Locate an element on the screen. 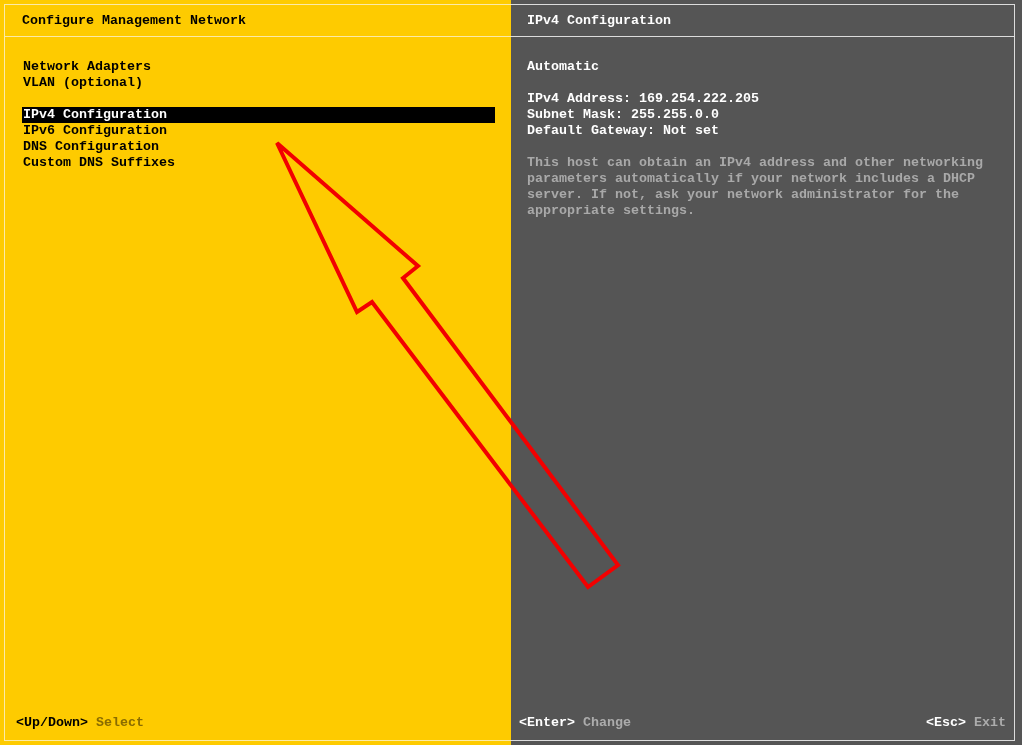 The height and width of the screenshot is (745, 1022). panel-title: Configure Management Network is located at coordinates (134, 20).